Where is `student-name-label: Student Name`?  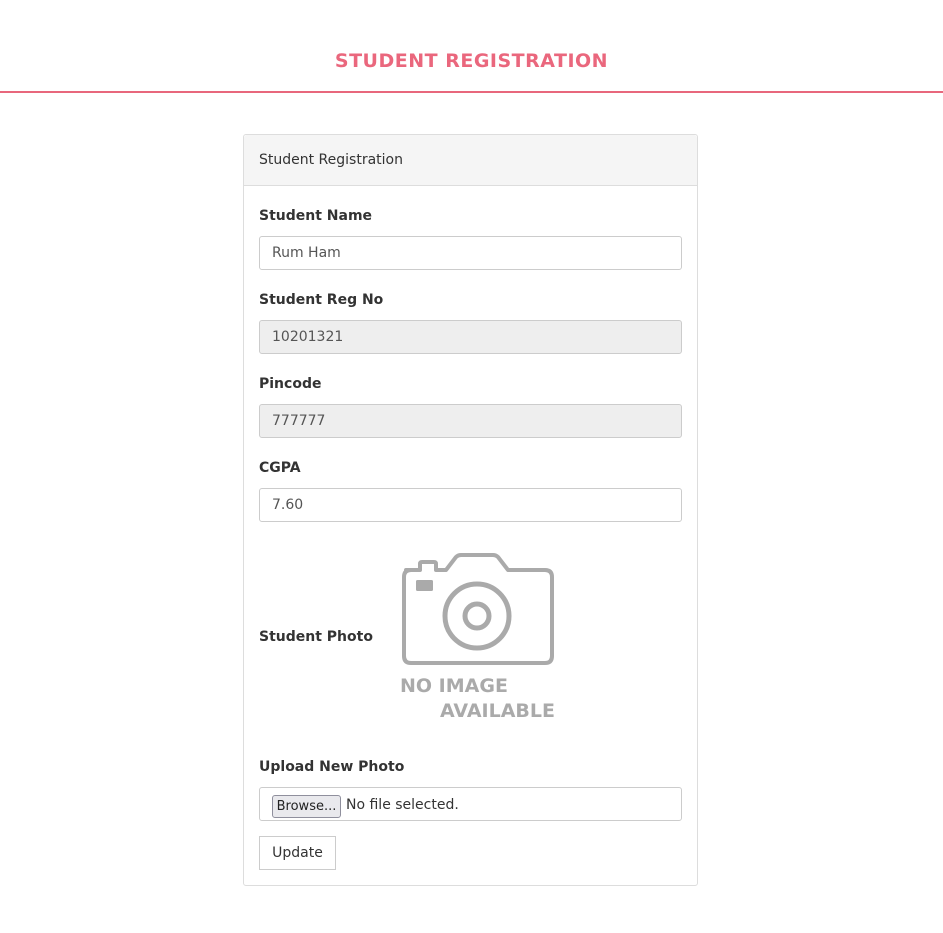 student-name-label: Student Name is located at coordinates (316, 216).